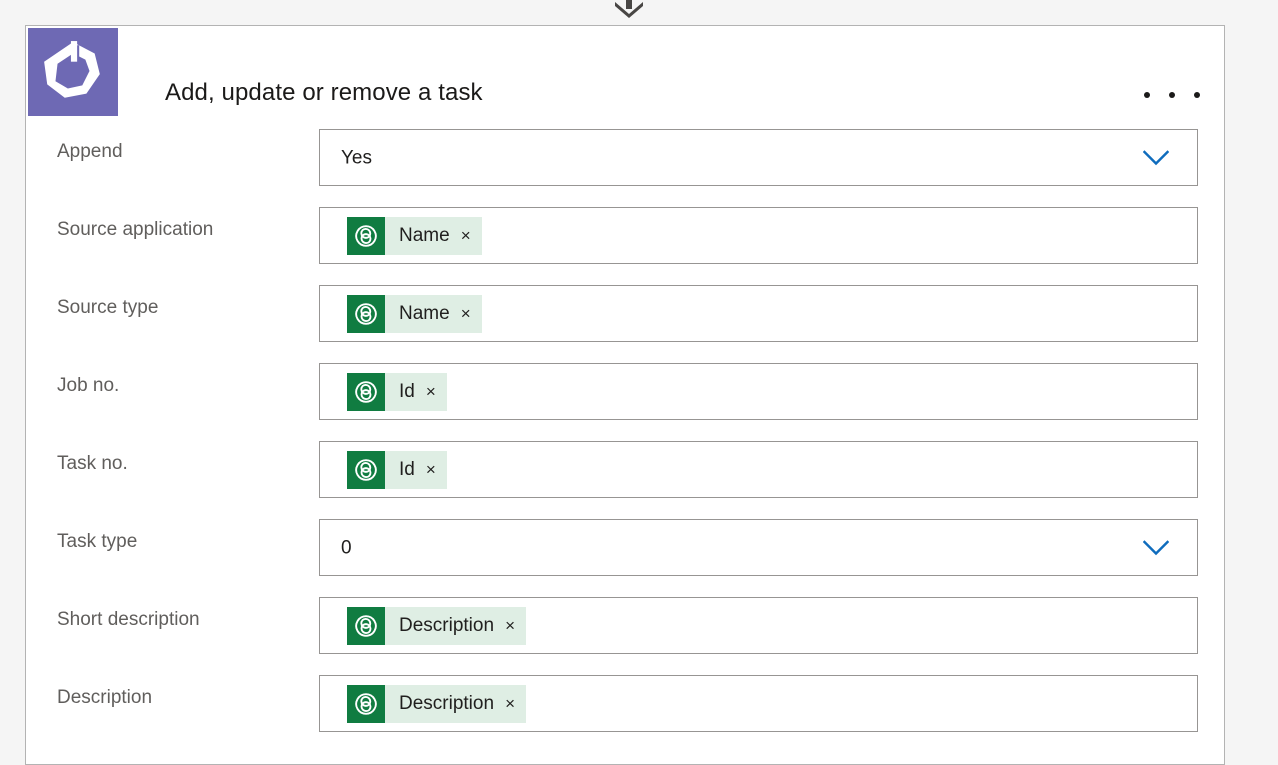 This screenshot has height=765, width=1278. I want to click on description-input: Description ×, so click(758, 703).